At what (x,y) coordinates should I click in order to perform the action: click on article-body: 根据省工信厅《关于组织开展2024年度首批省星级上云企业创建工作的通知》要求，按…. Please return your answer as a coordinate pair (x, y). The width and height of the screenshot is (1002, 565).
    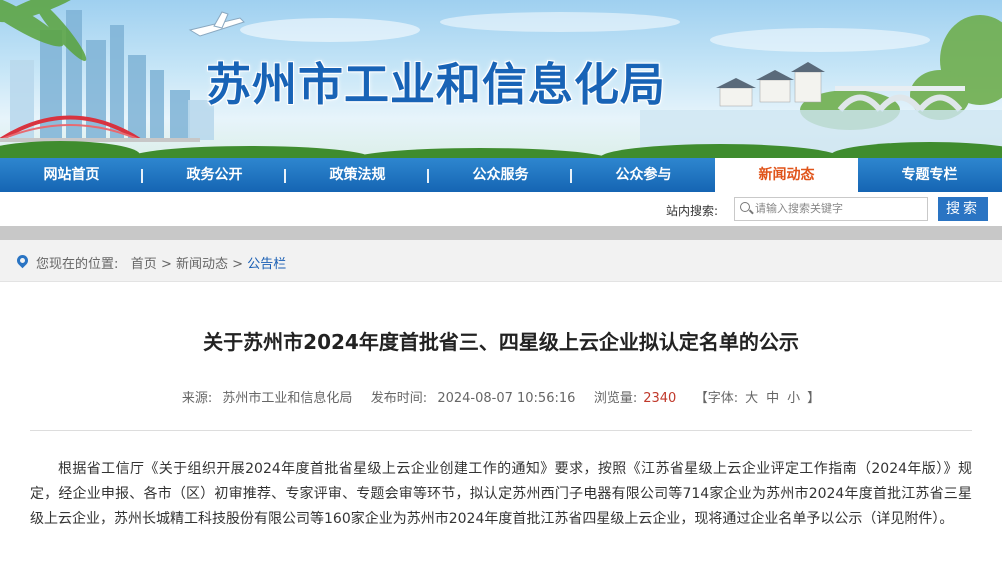
    Looking at the image, I should click on (501, 494).